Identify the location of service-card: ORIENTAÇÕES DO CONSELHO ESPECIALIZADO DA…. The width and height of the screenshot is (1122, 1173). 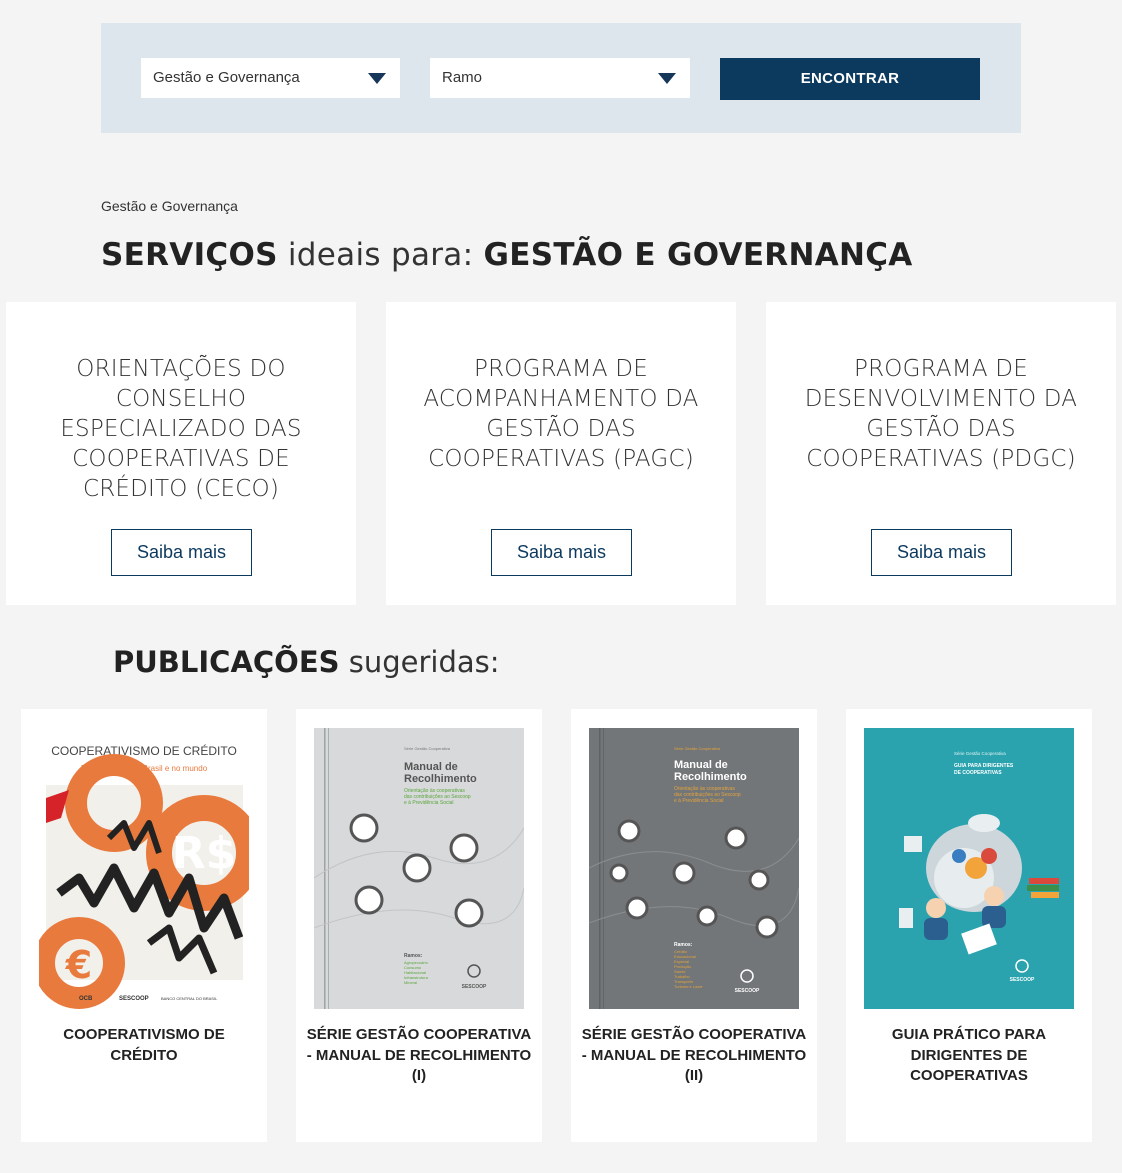
(181, 453).